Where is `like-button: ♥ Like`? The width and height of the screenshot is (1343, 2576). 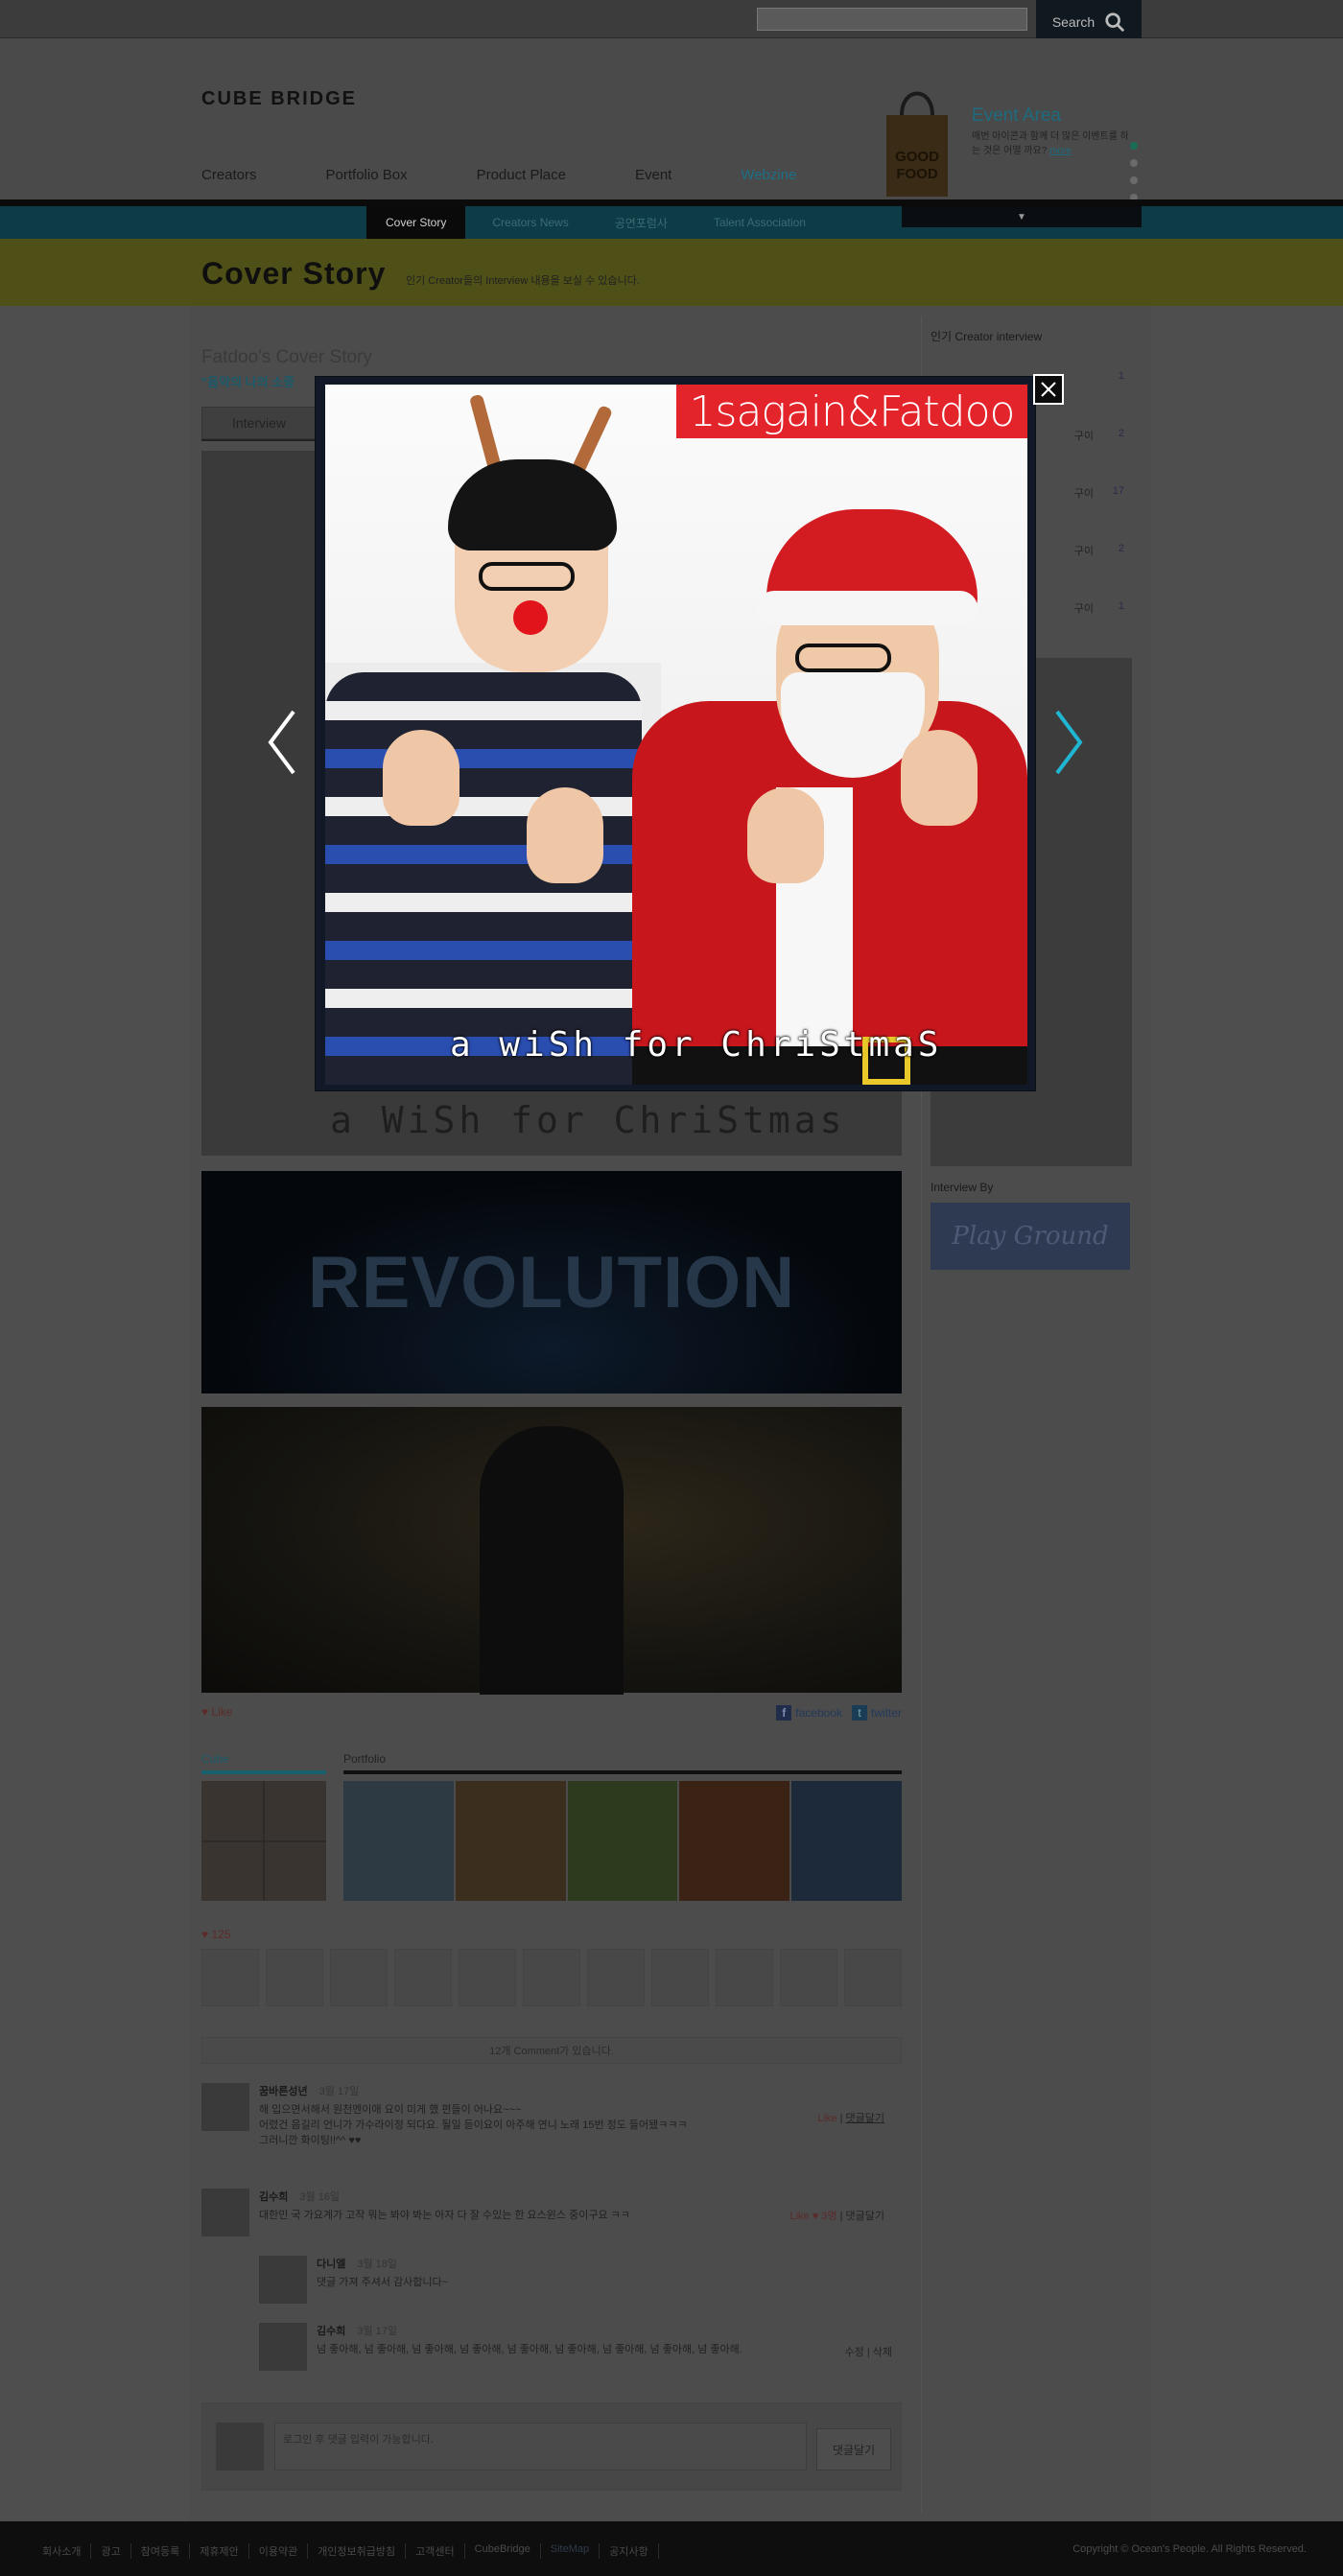
like-button: ♥ Like is located at coordinates (216, 1712).